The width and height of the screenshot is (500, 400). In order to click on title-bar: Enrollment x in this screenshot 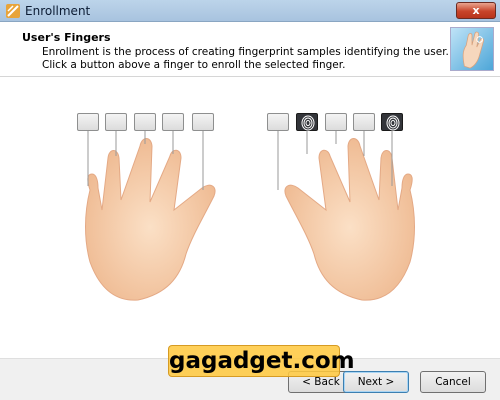, I will do `click(250, 11)`.